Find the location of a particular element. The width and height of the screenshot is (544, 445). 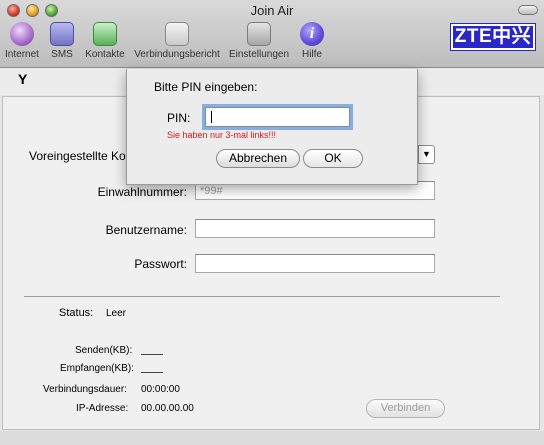

received-value is located at coordinates (152, 372).